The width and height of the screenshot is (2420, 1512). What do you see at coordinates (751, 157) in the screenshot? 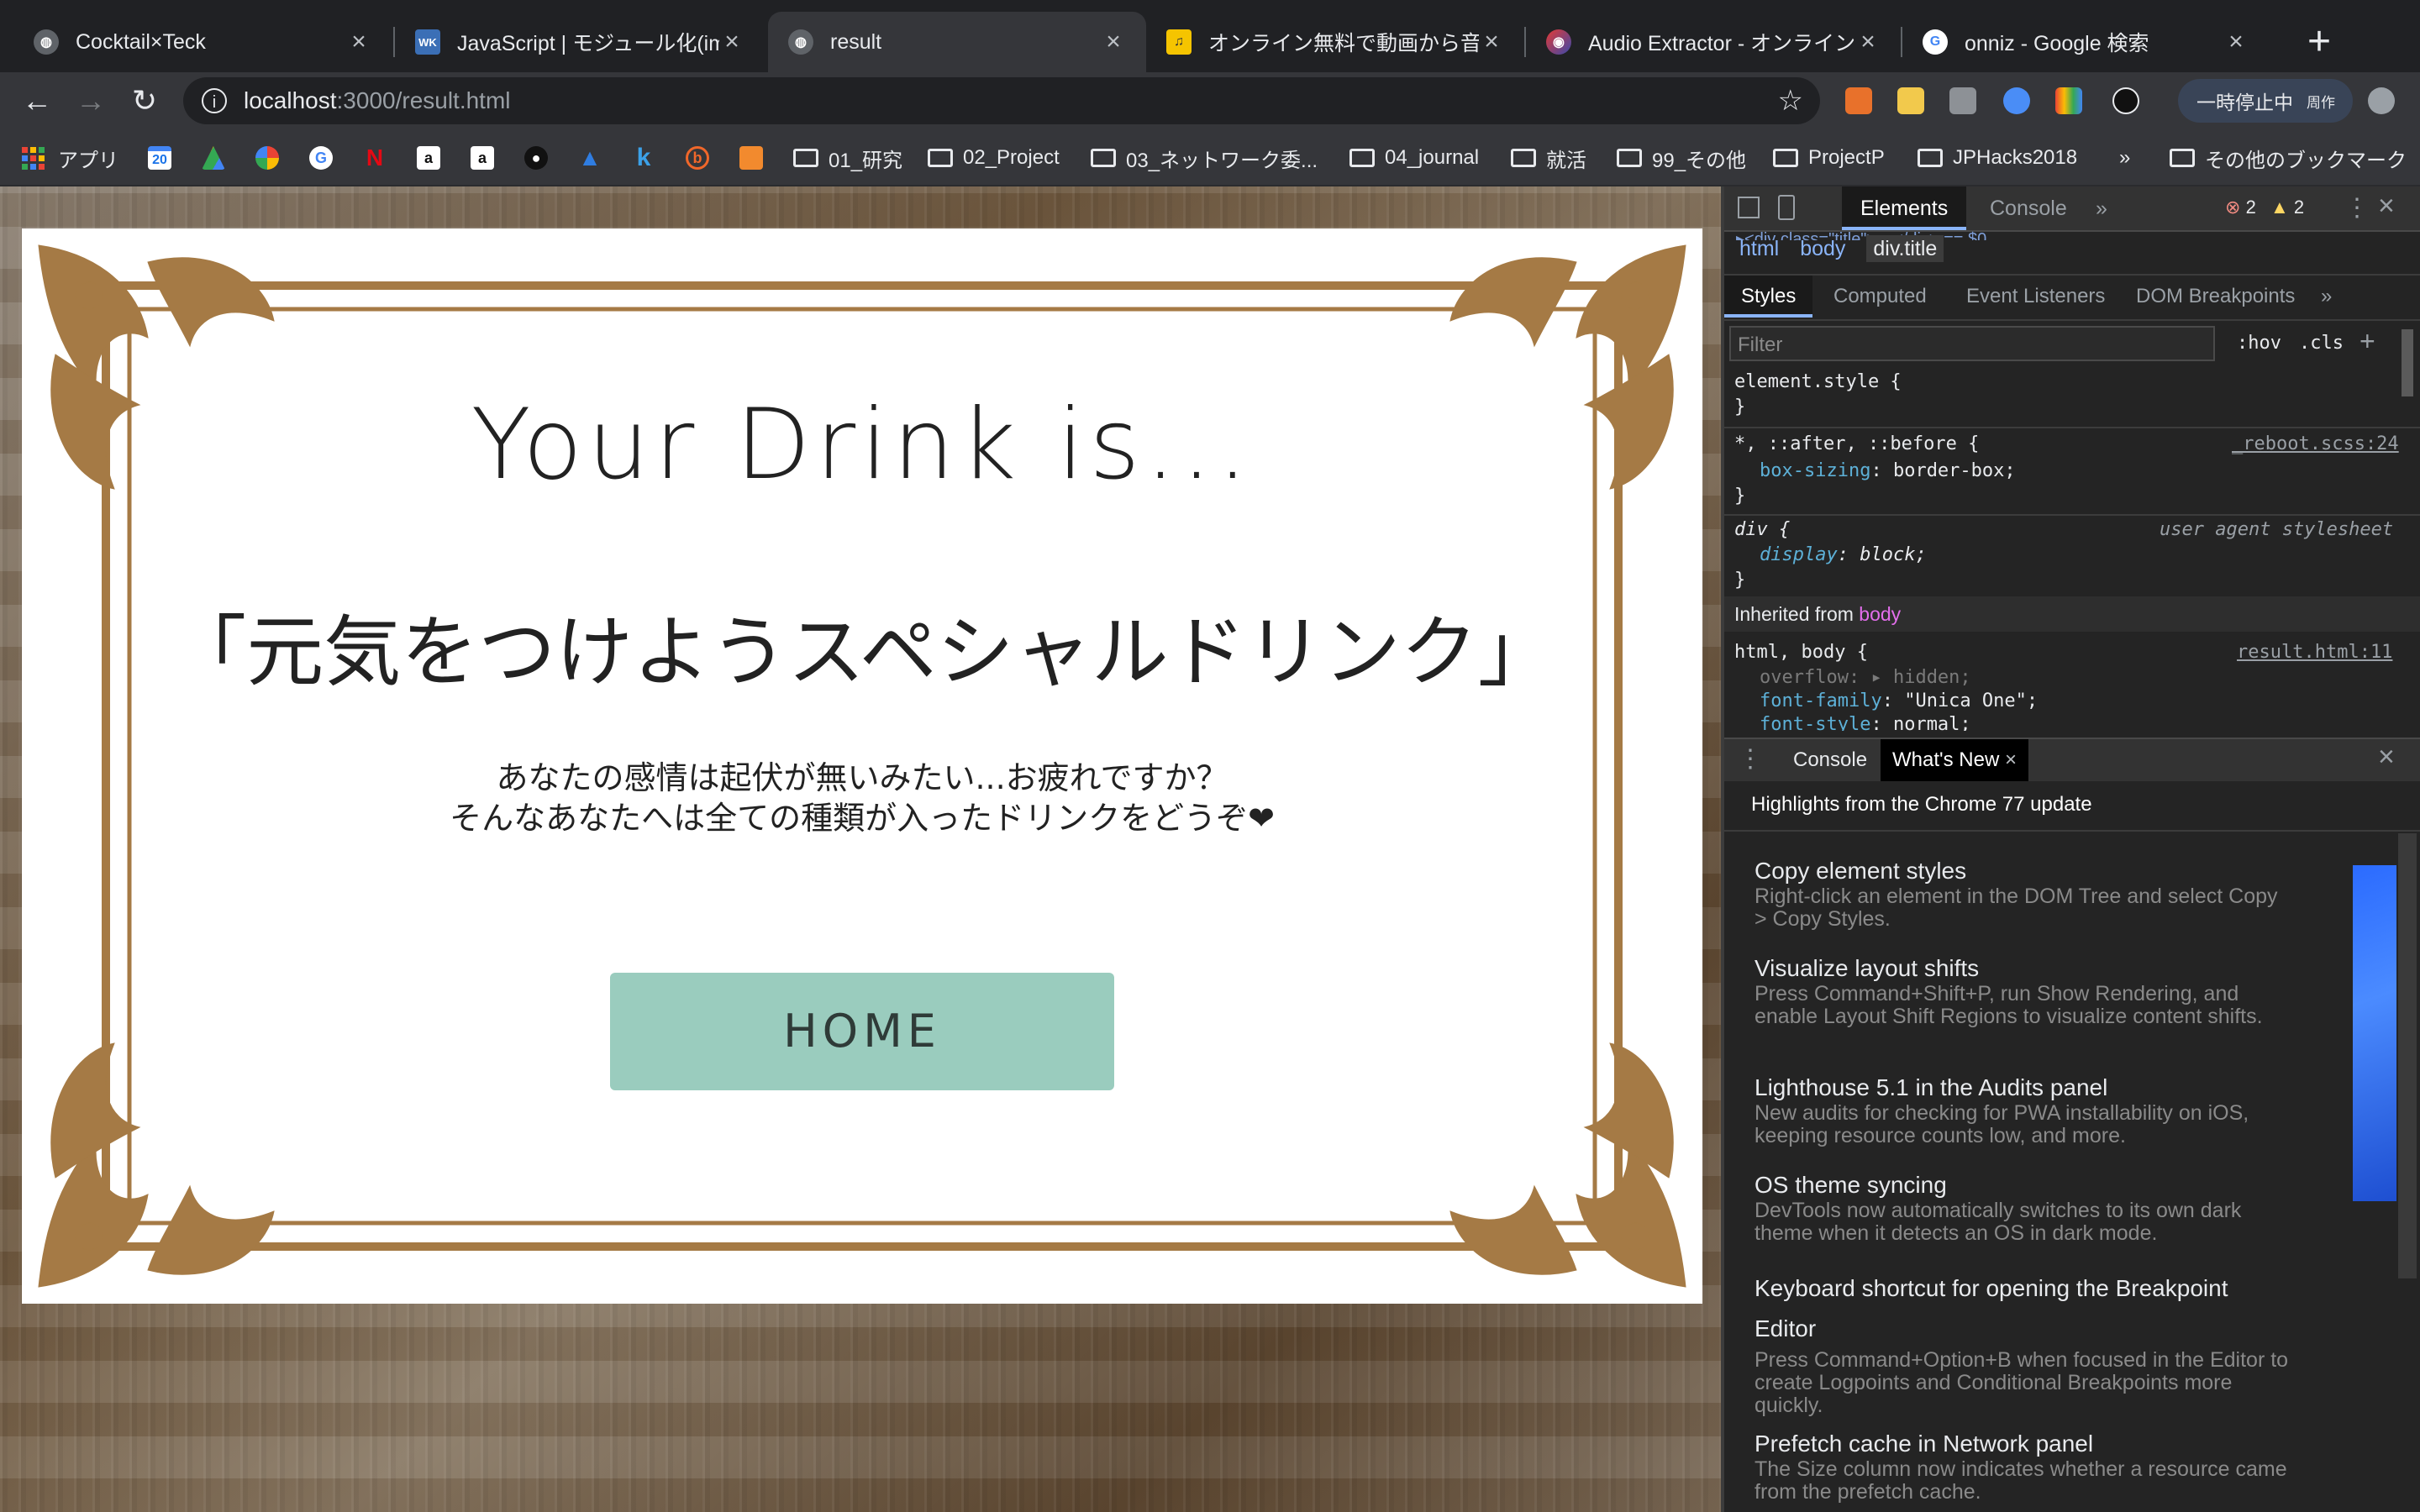
I see `bookmark-box` at bounding box center [751, 157].